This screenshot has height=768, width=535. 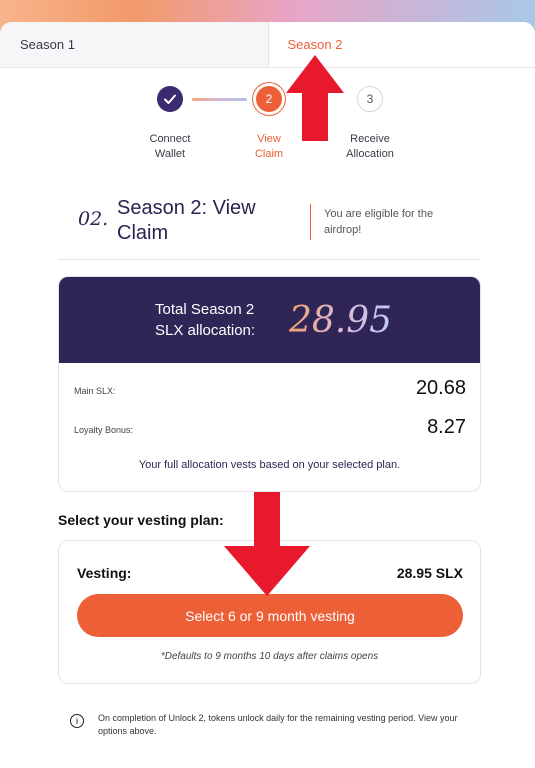 I want to click on select-vesting-button: Select 6 or 9 month vesting, so click(x=270, y=615).